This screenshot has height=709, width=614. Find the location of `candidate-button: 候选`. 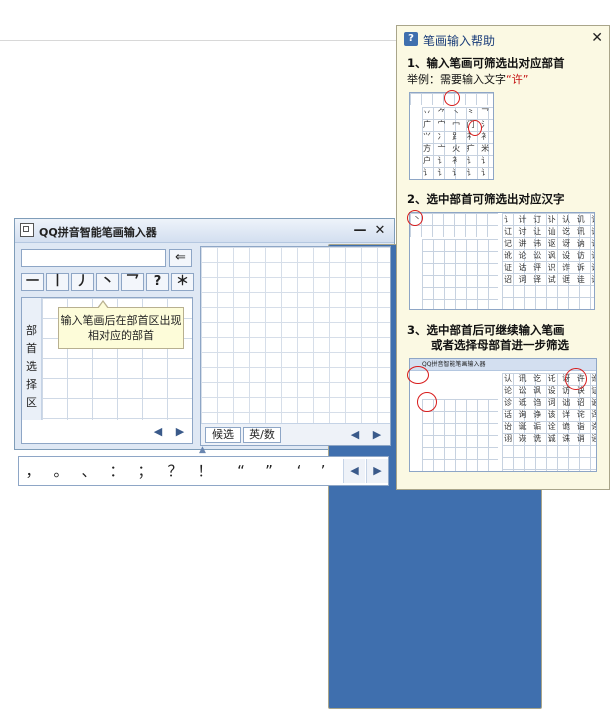

candidate-button: 候选 is located at coordinates (223, 435).